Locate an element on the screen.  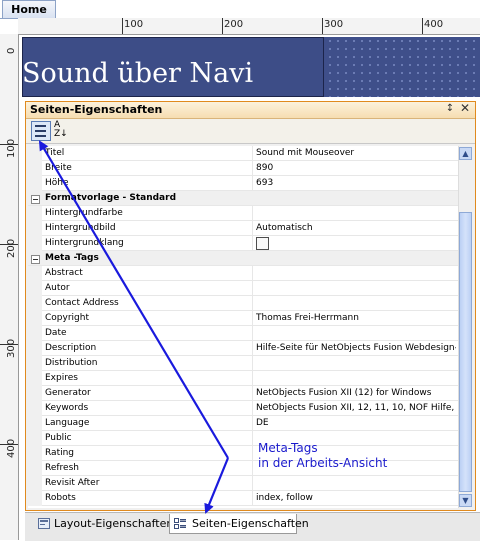
tab-seiten-eigenschaften: Seiten-Eigenschaften is located at coordinates (239, 524).